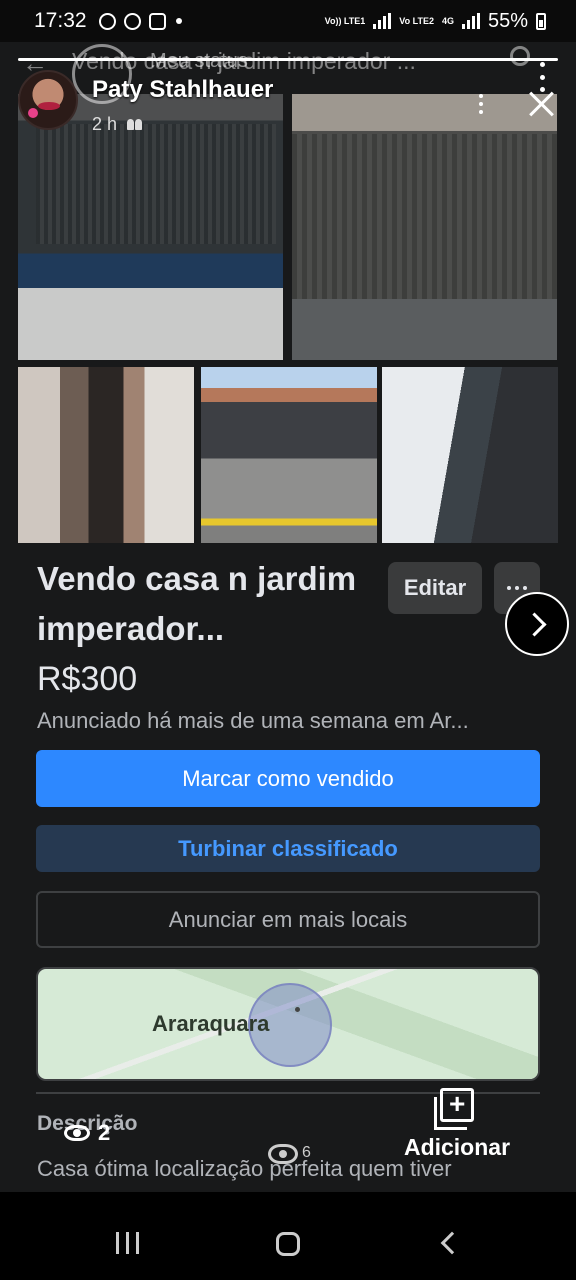  What do you see at coordinates (345, 20) in the screenshot?
I see `network1-label: Vo)) LTE1` at bounding box center [345, 20].